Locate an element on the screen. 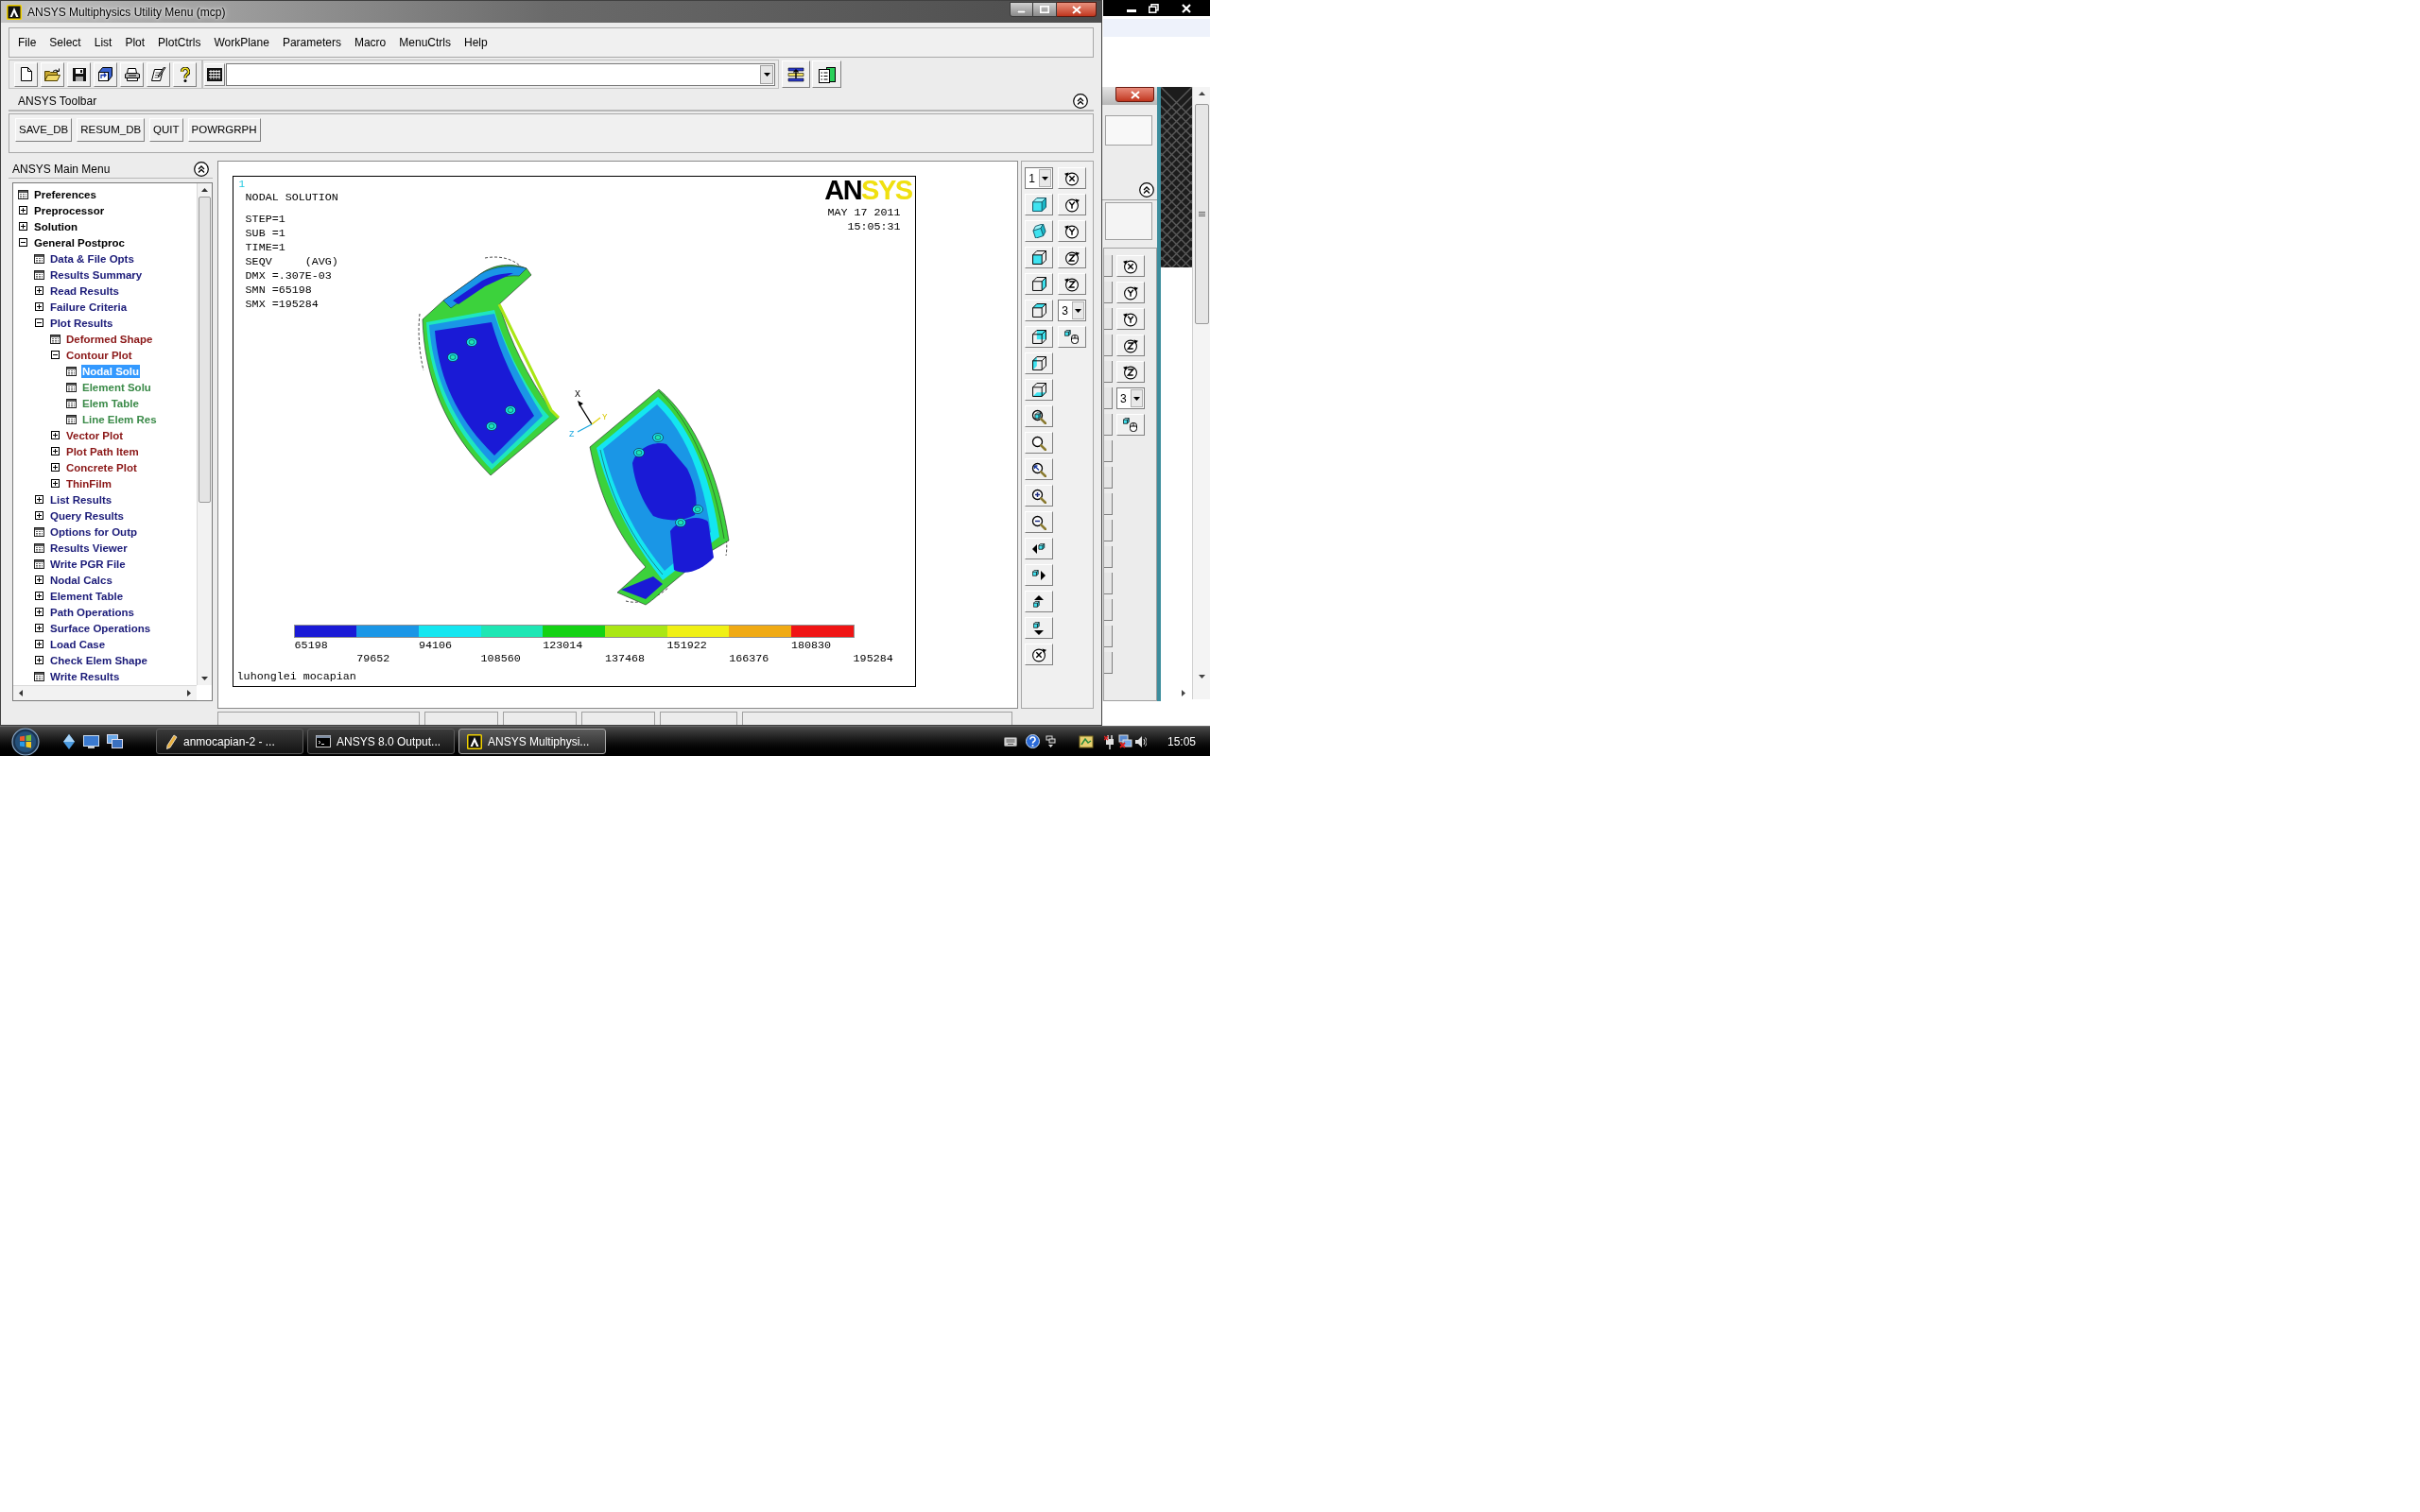  open-file-button is located at coordinates (52, 74).